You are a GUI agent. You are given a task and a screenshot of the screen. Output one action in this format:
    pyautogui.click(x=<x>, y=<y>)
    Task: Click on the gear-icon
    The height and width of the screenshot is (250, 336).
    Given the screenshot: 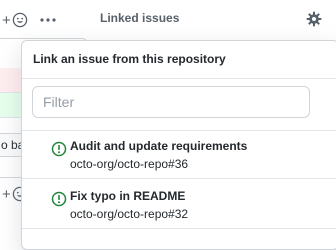 What is the action you would take?
    pyautogui.click(x=314, y=19)
    